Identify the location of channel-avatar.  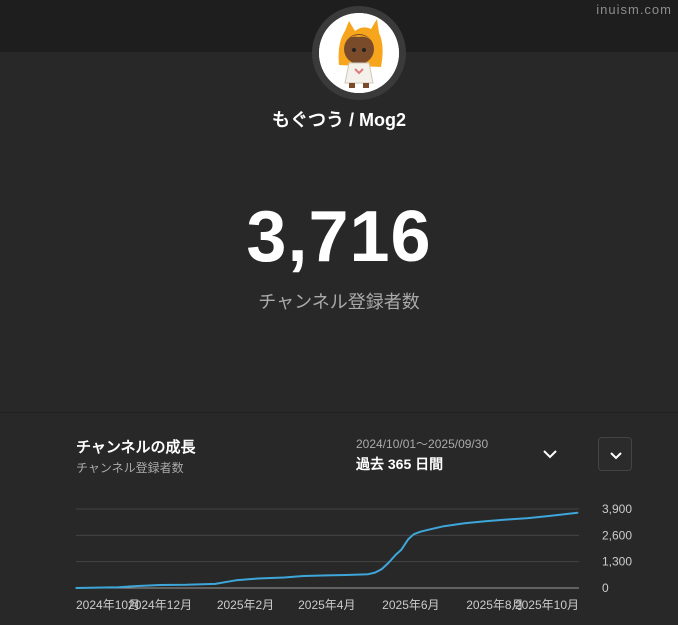
(359, 53).